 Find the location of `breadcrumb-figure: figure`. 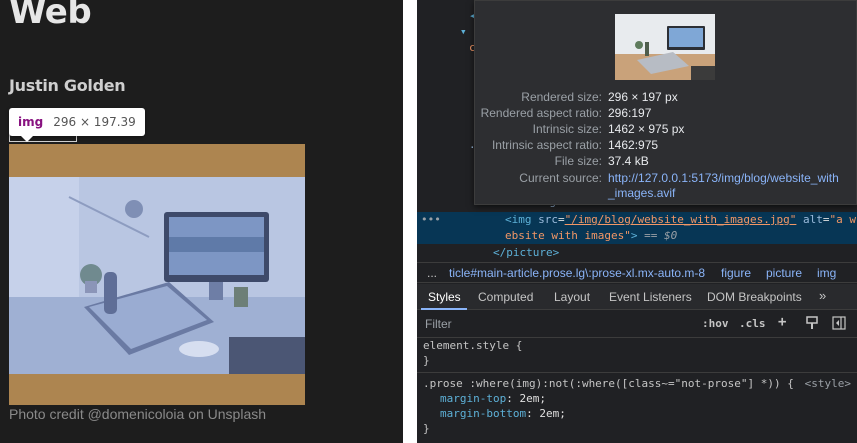

breadcrumb-figure: figure is located at coordinates (736, 273).